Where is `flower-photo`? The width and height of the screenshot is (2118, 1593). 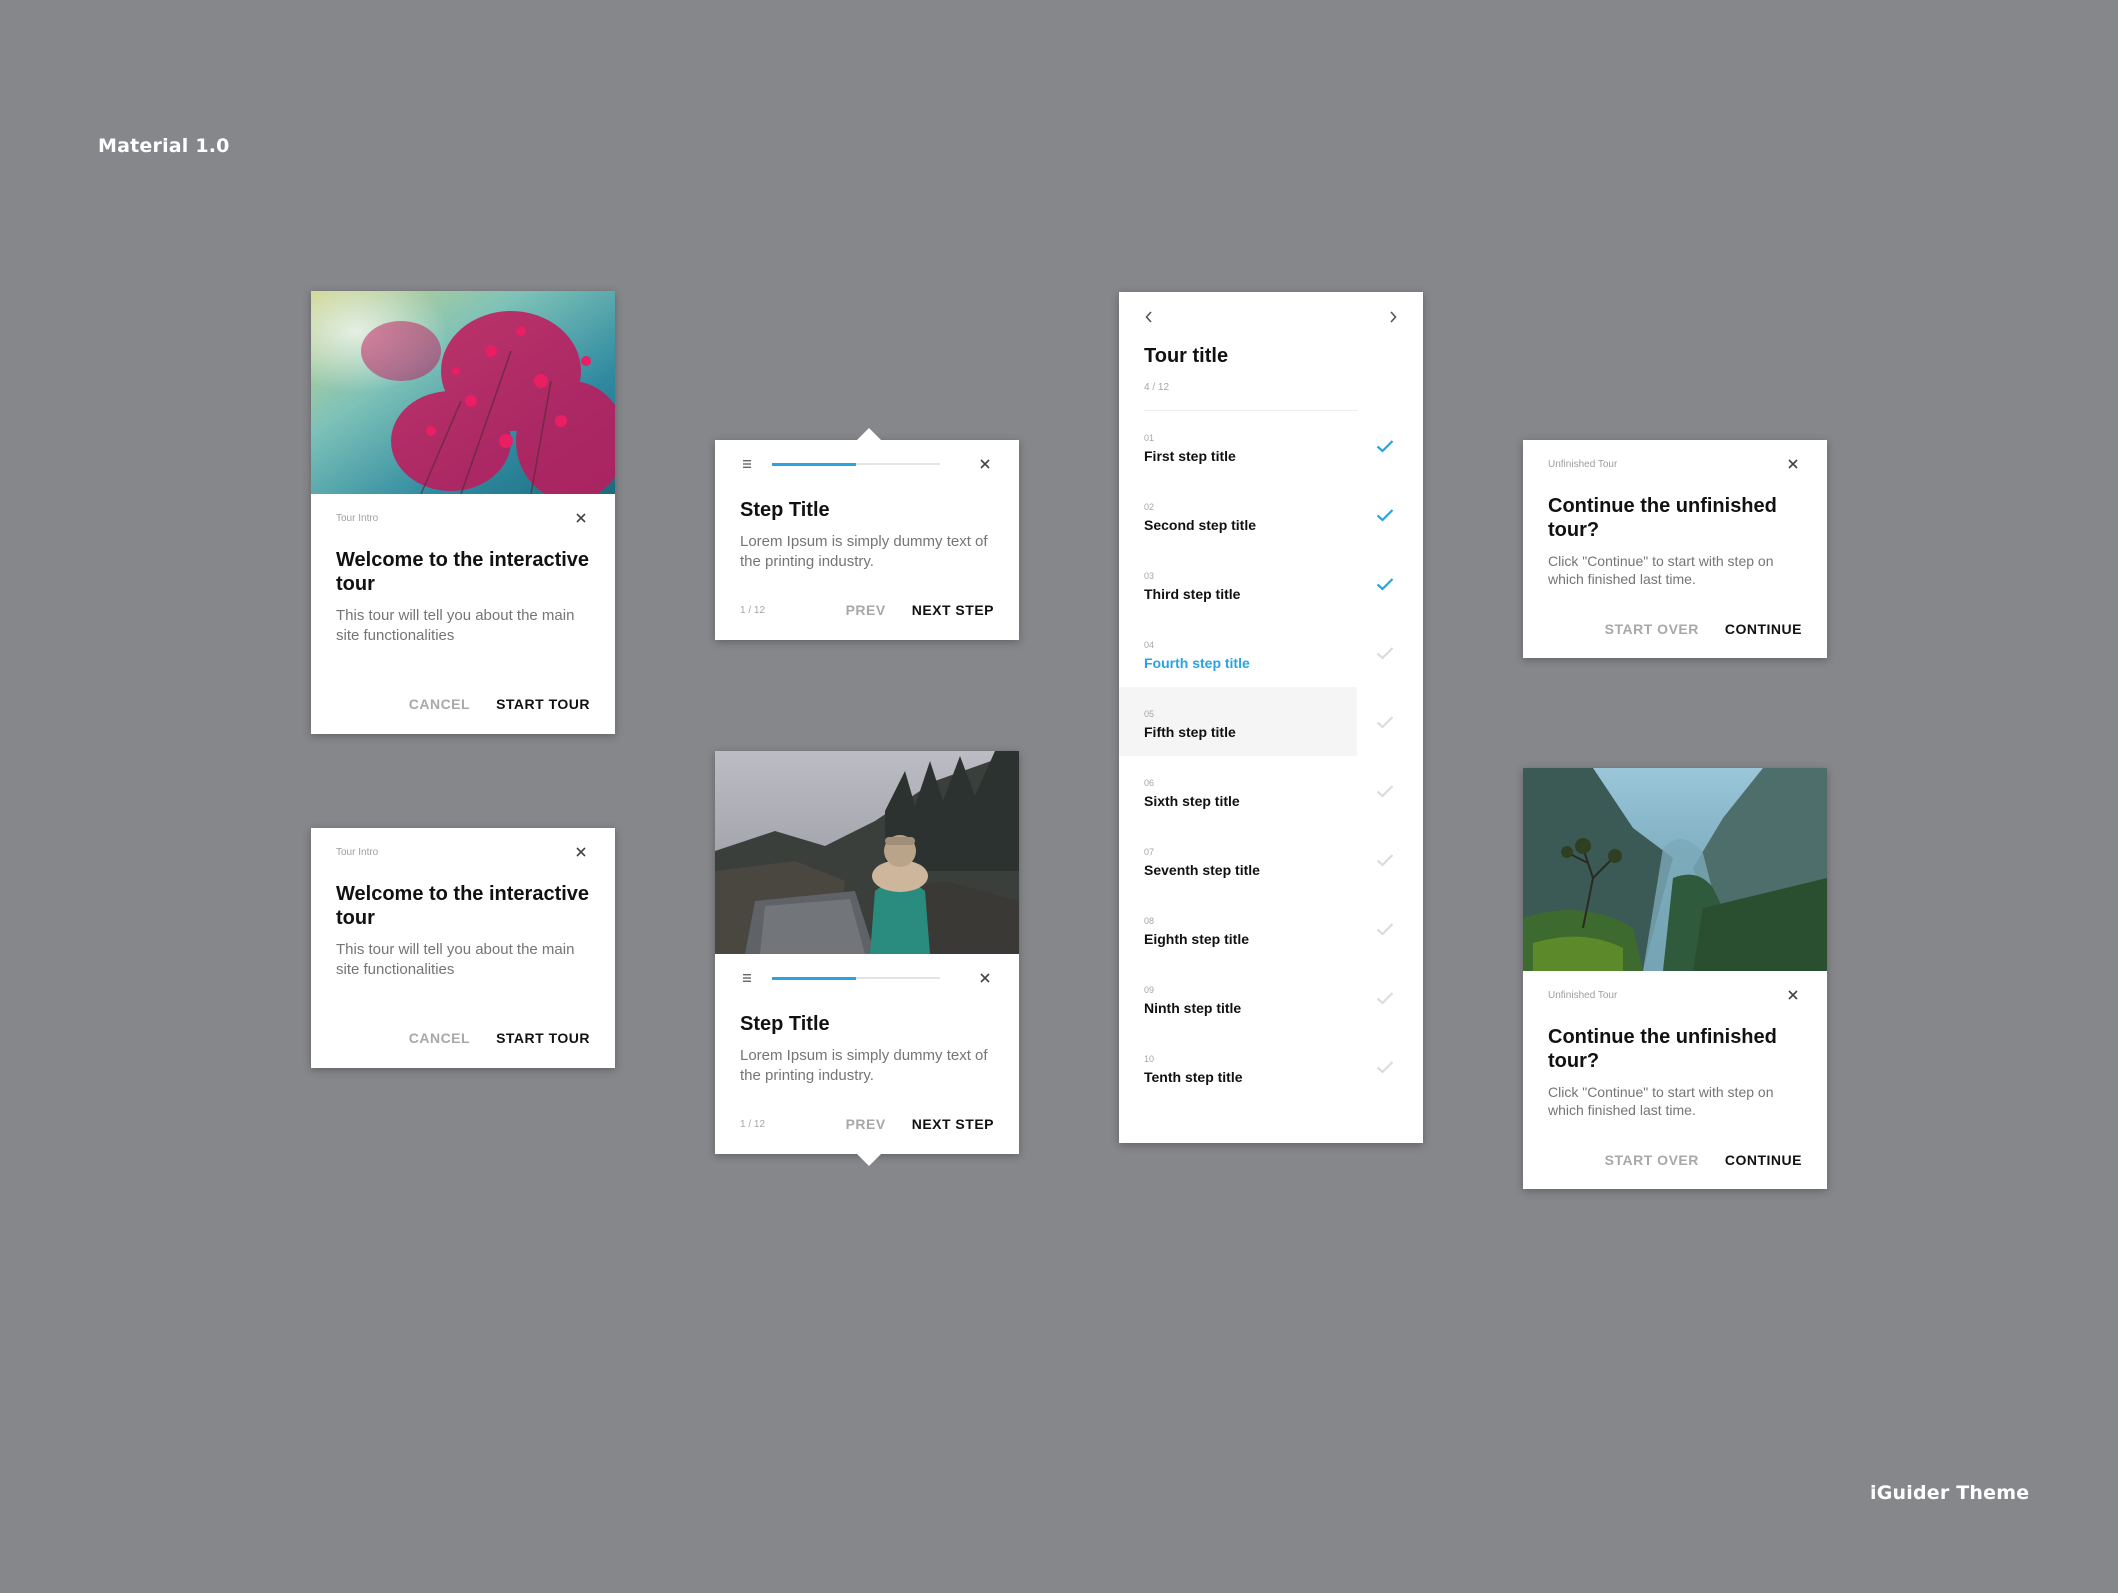
flower-photo is located at coordinates (463, 392).